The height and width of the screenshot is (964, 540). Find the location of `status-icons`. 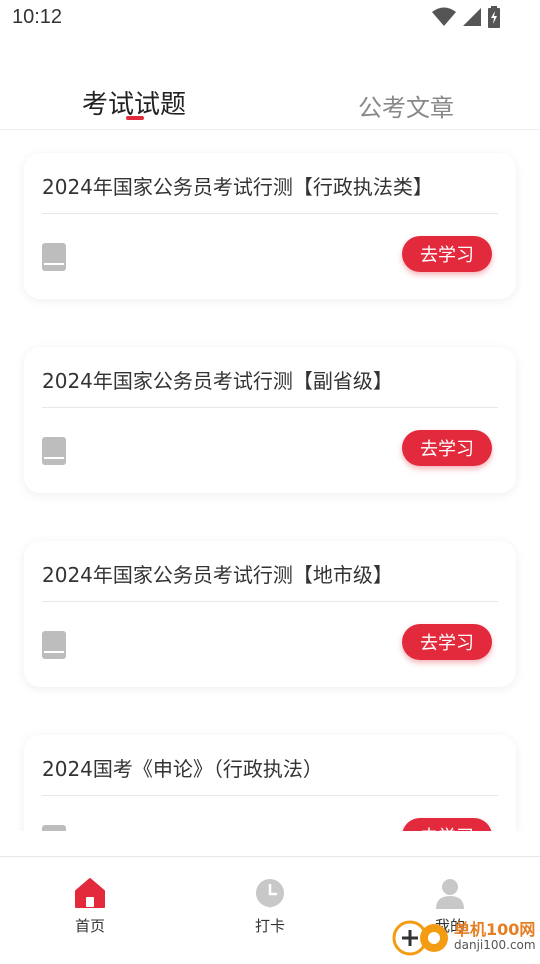

status-icons is located at coordinates (466, 17).